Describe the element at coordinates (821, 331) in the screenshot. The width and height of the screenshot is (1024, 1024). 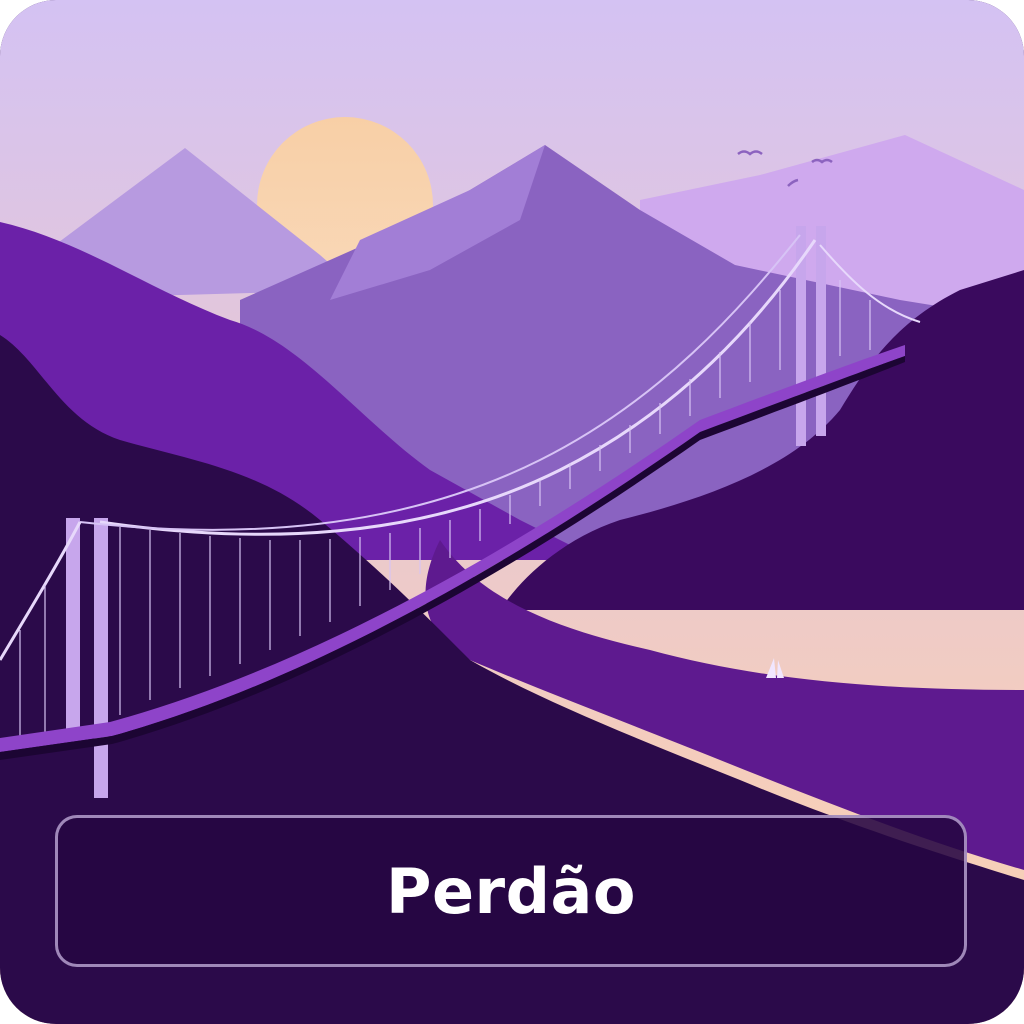
I see `bridge-tower-right-b` at that location.